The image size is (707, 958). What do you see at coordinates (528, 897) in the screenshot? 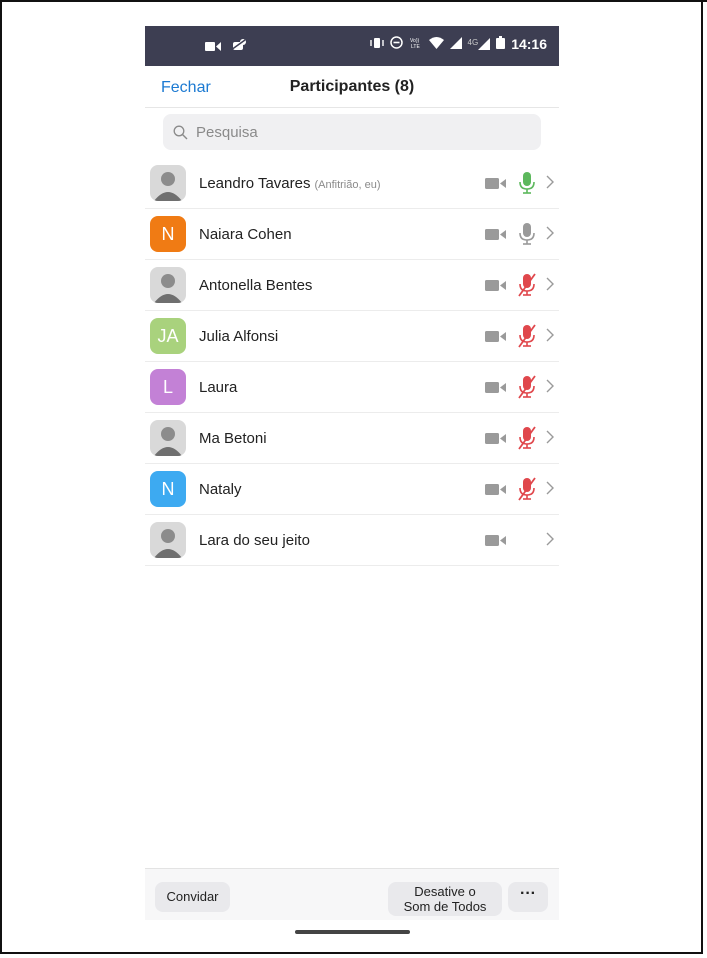
I see `more-options-button: ···` at bounding box center [528, 897].